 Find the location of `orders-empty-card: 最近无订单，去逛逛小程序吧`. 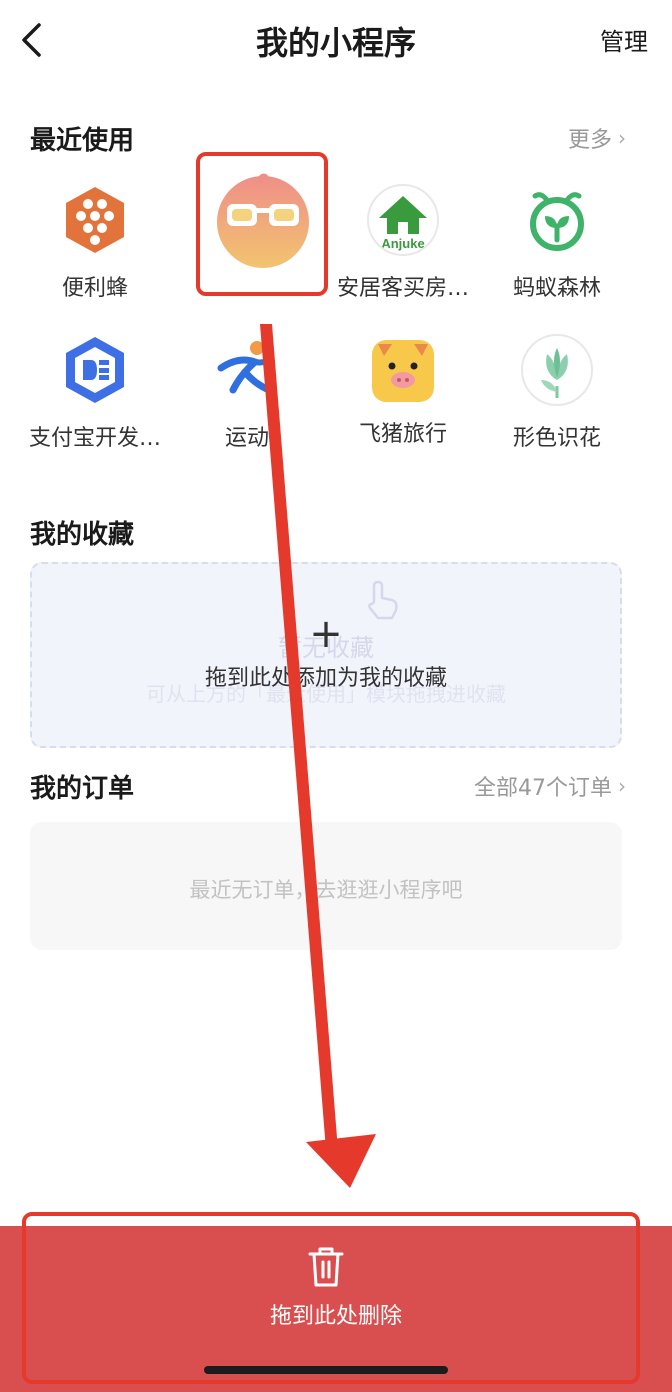

orders-empty-card: 最近无订单，去逛逛小程序吧 is located at coordinates (326, 886).